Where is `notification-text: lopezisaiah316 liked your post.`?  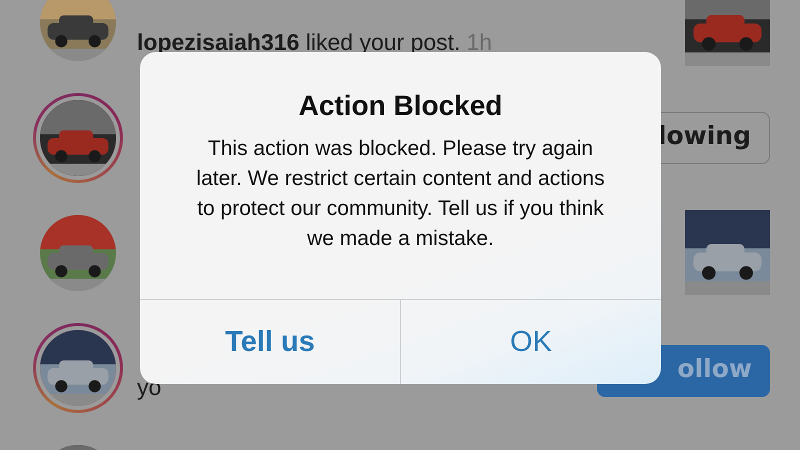 notification-text: lopezisaiah316 liked your post. is located at coordinates (298, 42).